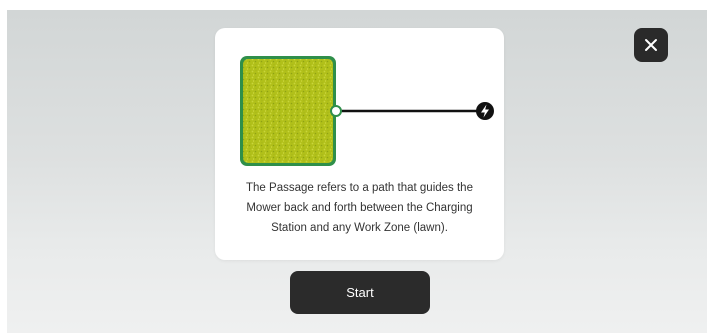  I want to click on close-icon, so click(651, 45).